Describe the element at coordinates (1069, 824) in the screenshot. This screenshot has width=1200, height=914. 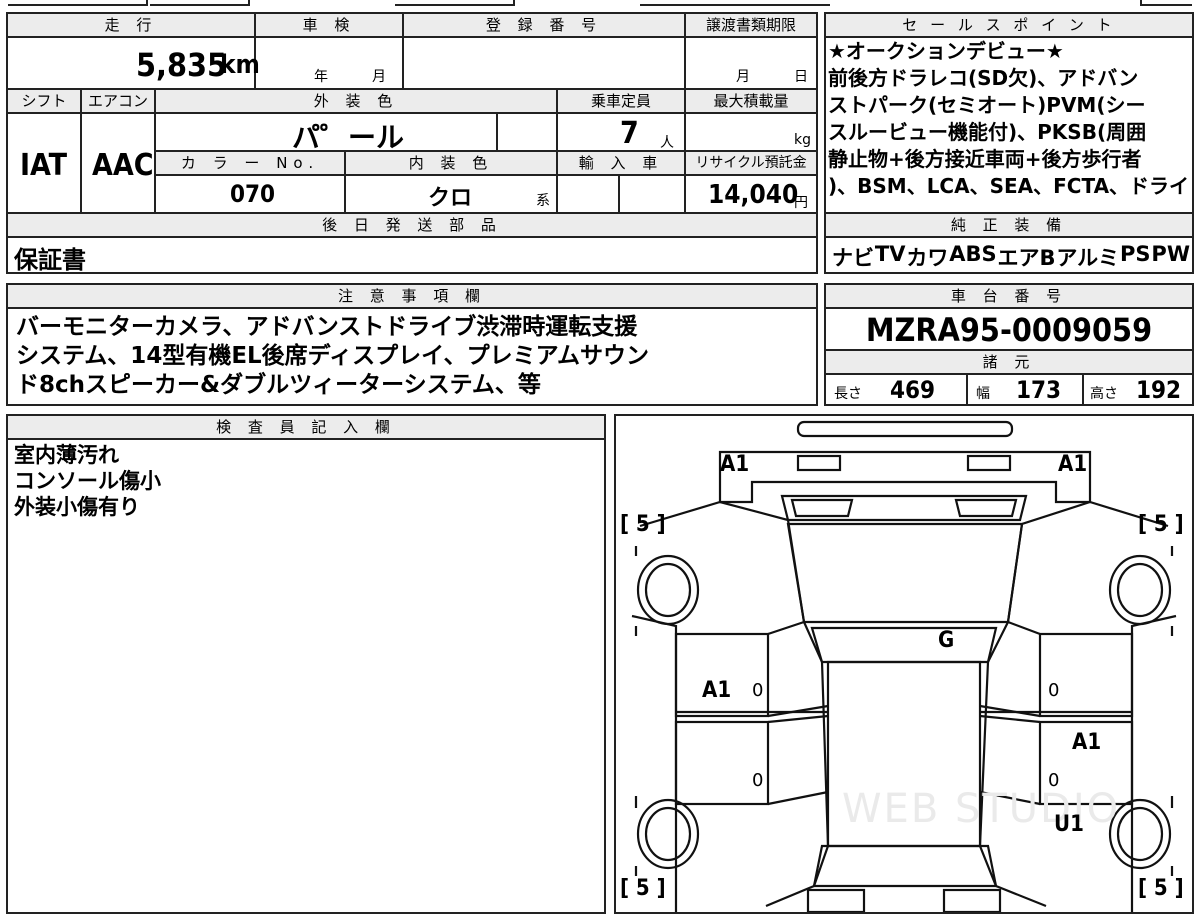
I see `damage-right-rear-lower: U1` at that location.